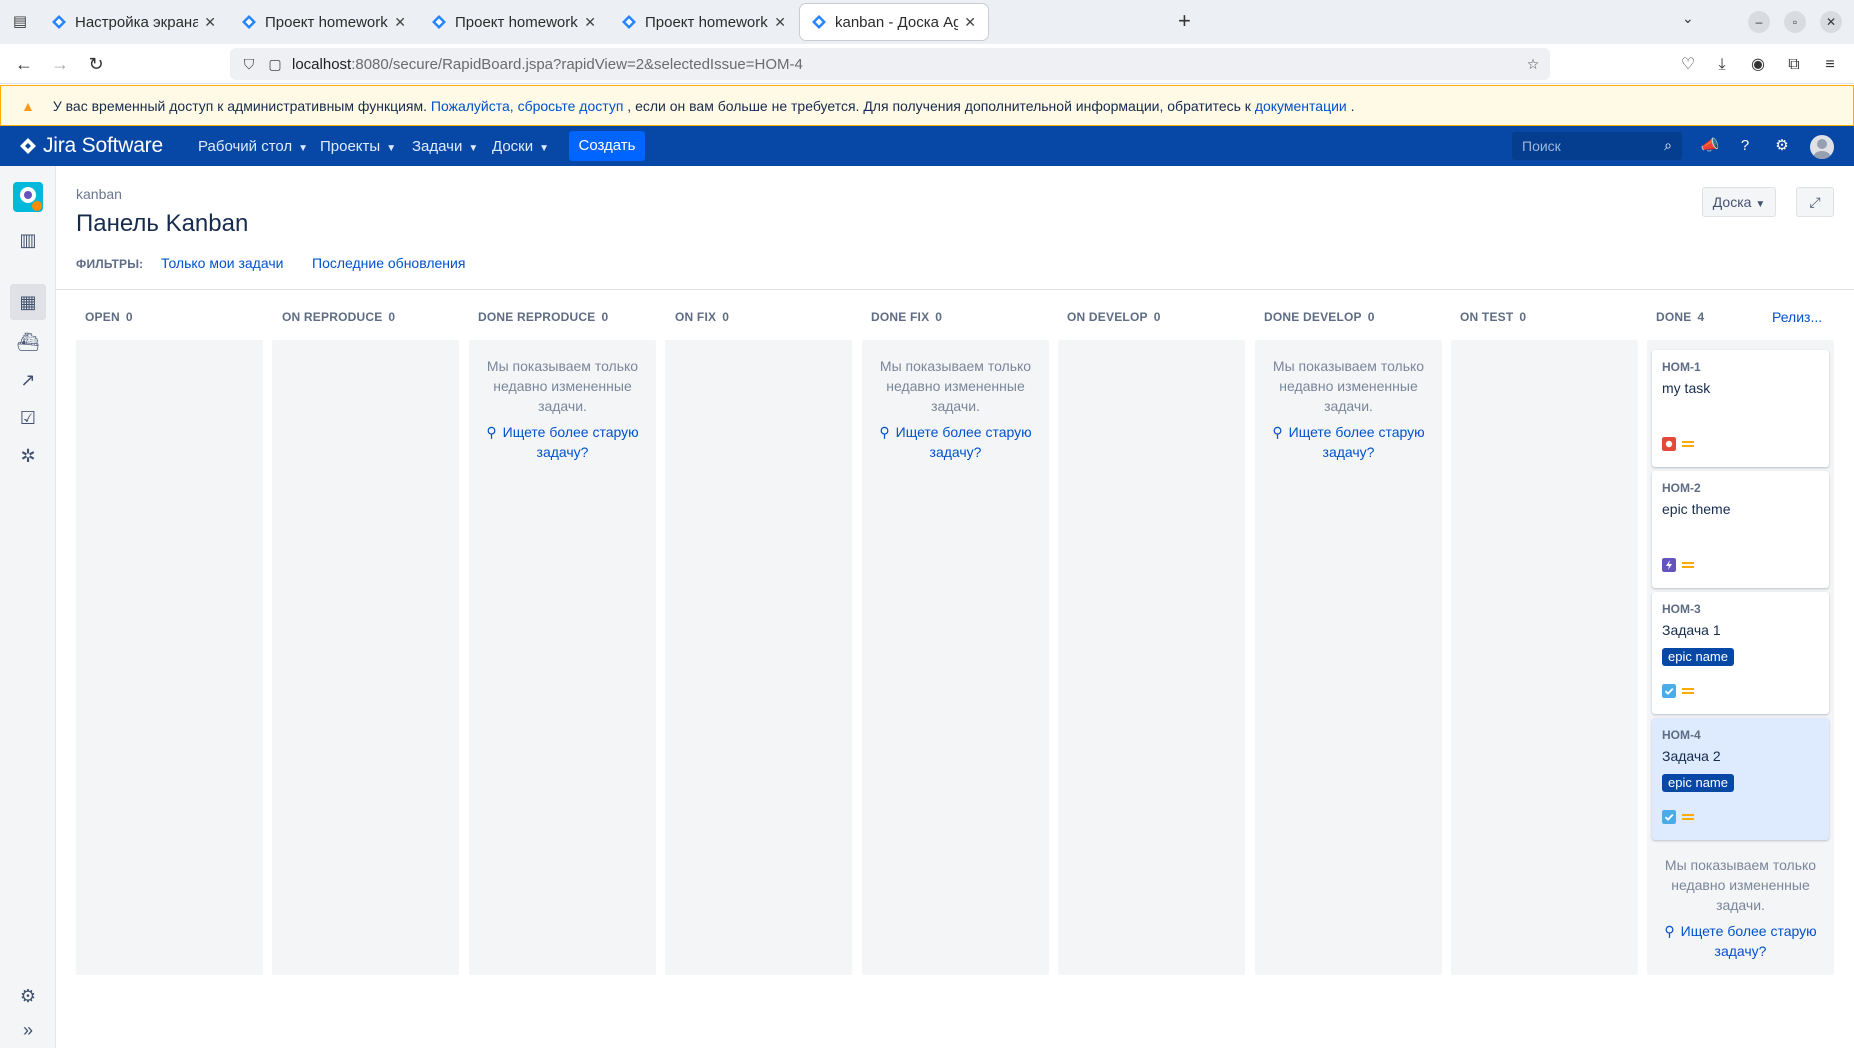 This screenshot has height=1048, width=1854. I want to click on kanban-board-icon: ▦, so click(28, 302).